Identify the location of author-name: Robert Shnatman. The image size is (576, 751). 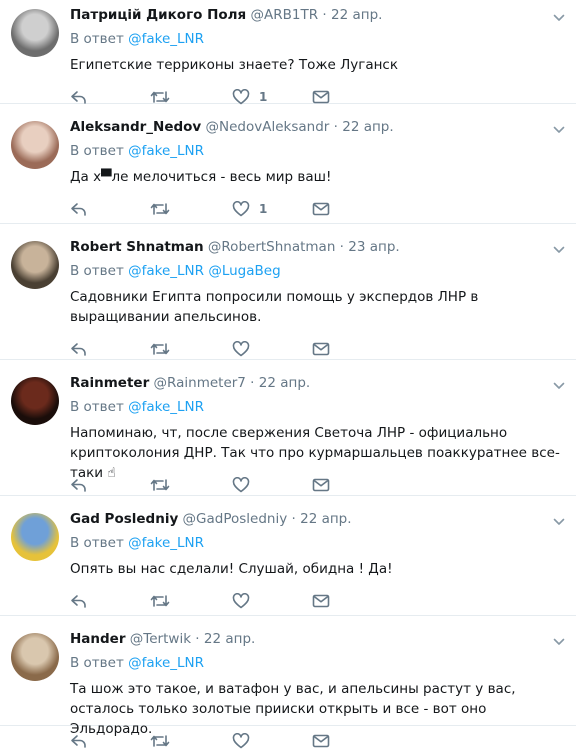
(137, 247).